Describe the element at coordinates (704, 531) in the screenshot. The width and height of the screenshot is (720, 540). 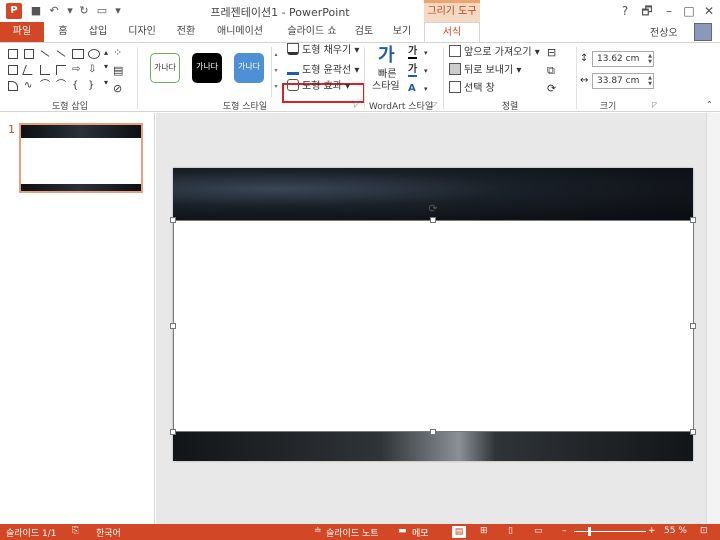
I see `fit-to-window-icon: ⊡` at that location.